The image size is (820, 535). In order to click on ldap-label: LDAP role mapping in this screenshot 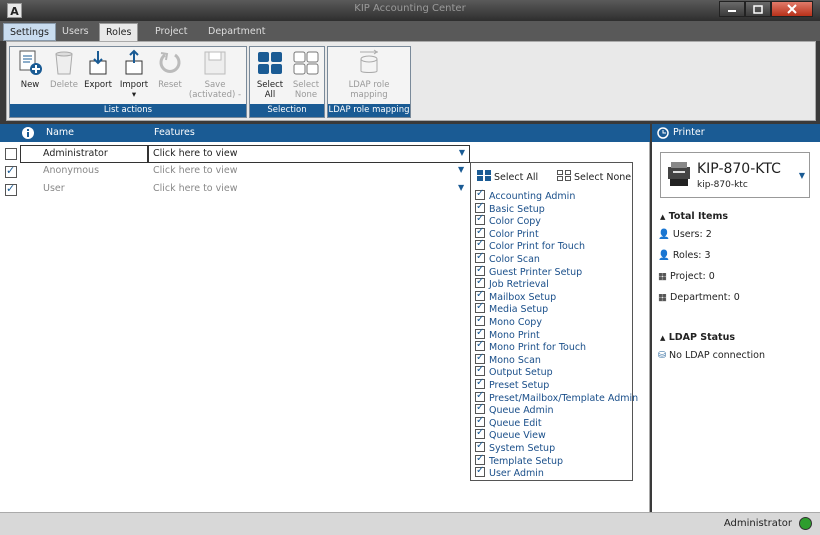, I will do `click(369, 110)`.